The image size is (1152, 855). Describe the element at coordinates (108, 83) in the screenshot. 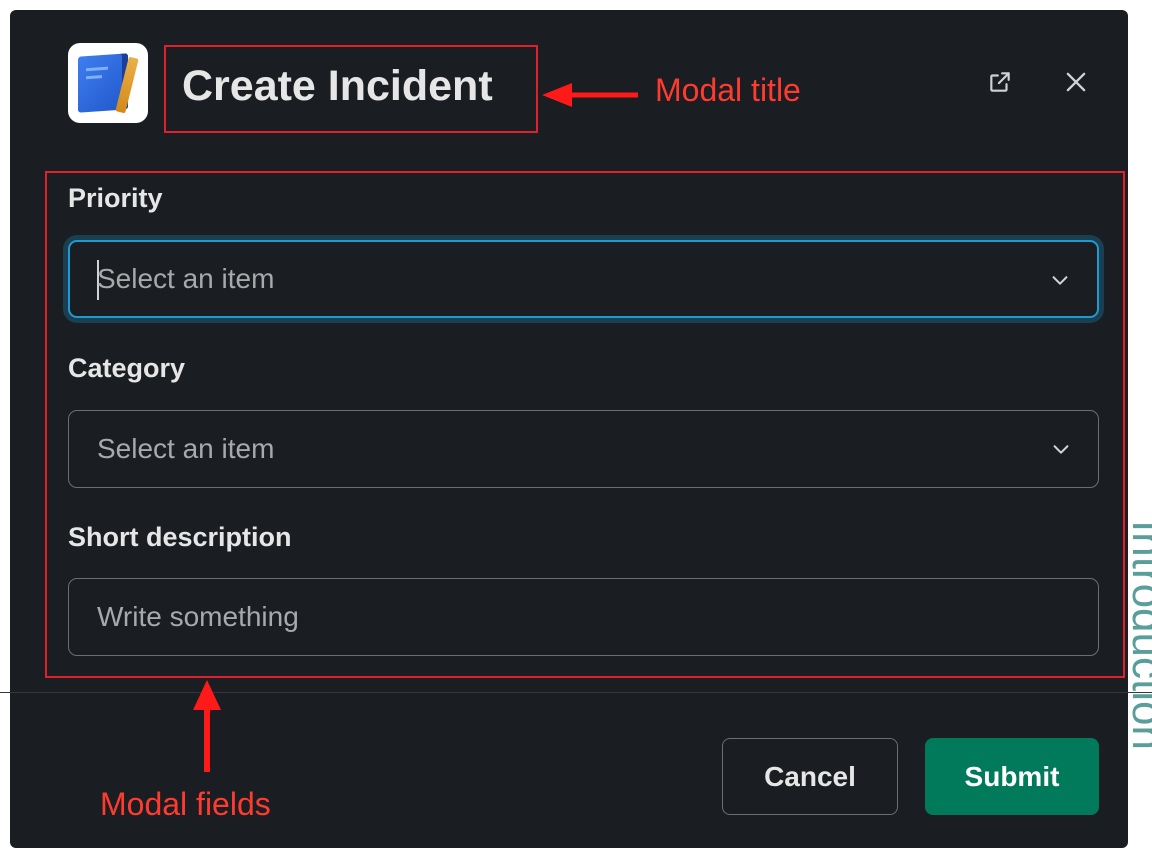

I see `notebook-pencil-icon` at that location.